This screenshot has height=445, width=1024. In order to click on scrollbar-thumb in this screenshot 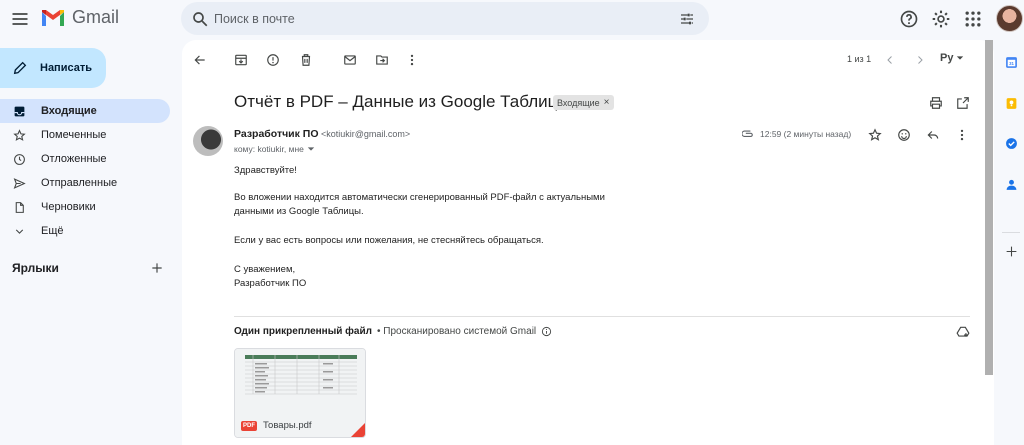, I will do `click(989, 207)`.